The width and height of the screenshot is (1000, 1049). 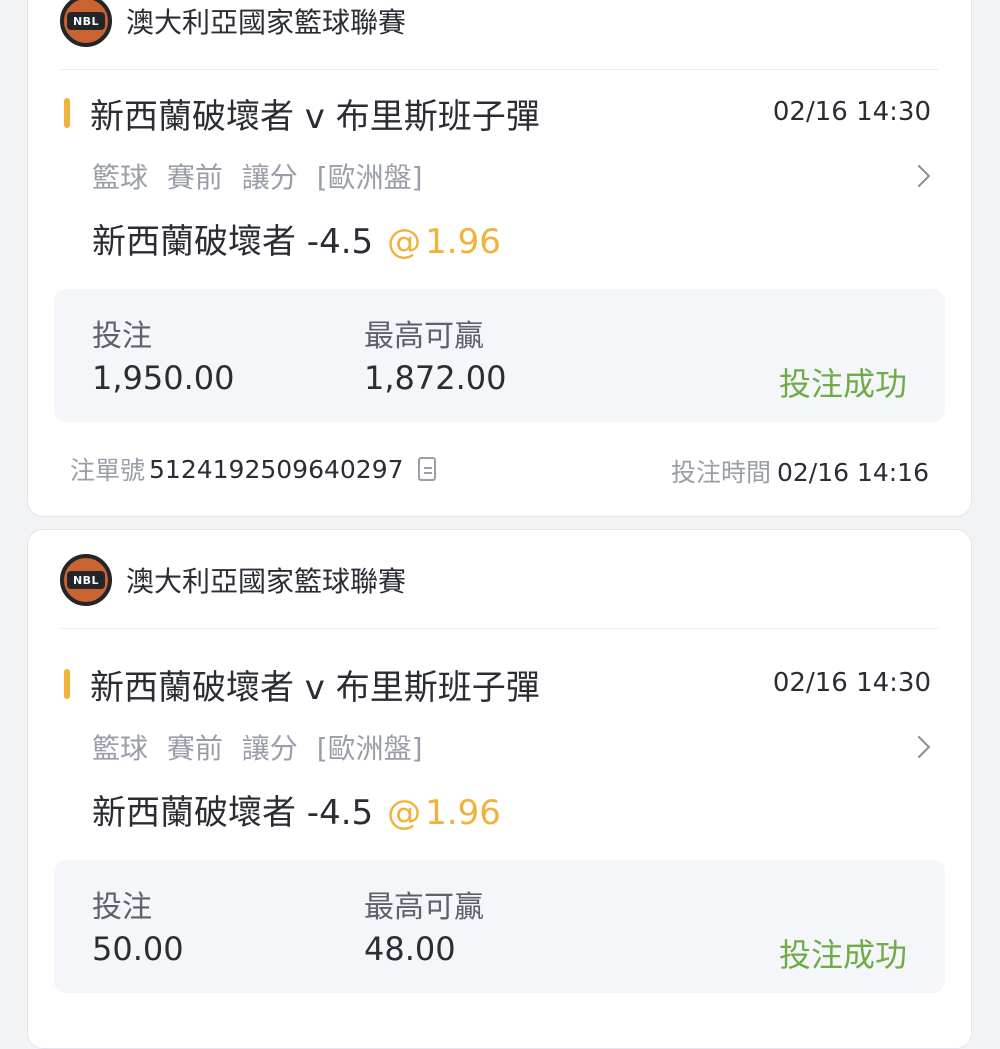 What do you see at coordinates (499, 355) in the screenshot?
I see `stake-box: 投注 1,950.00 最高可贏 1,872.00 投注成功` at bounding box center [499, 355].